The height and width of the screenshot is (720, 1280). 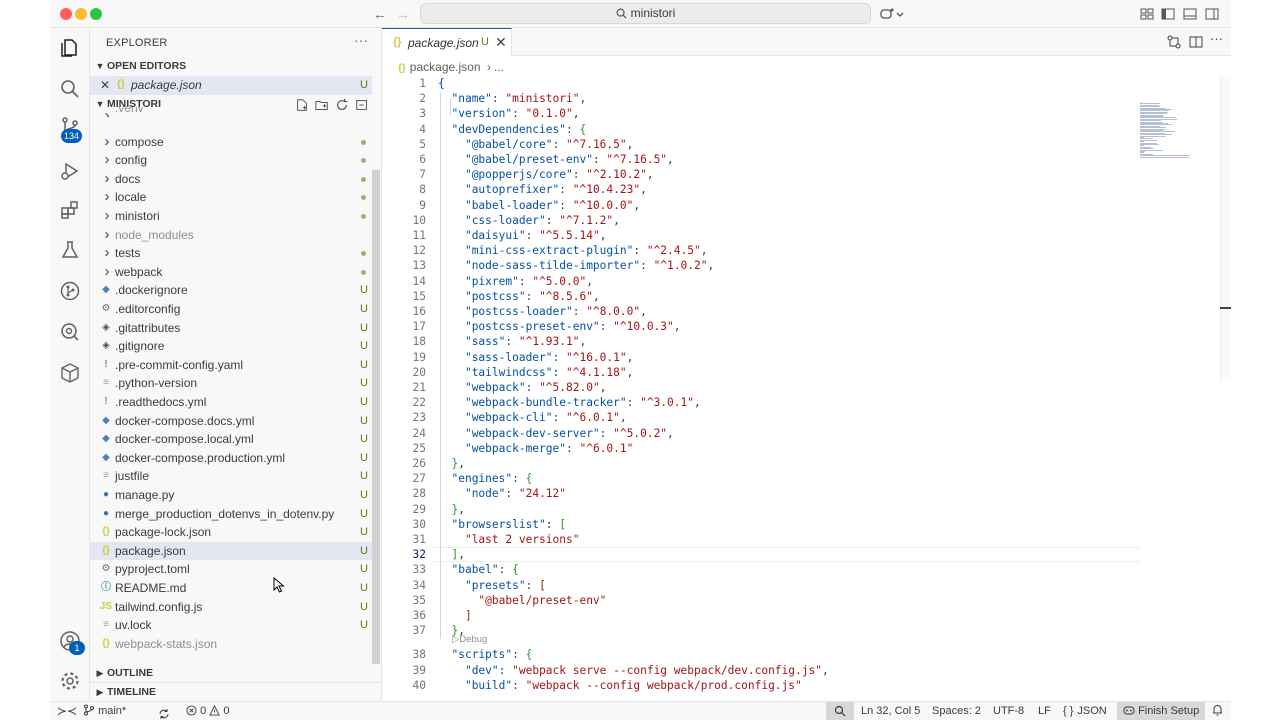 I want to click on customize-layout-icon, so click(x=1147, y=14).